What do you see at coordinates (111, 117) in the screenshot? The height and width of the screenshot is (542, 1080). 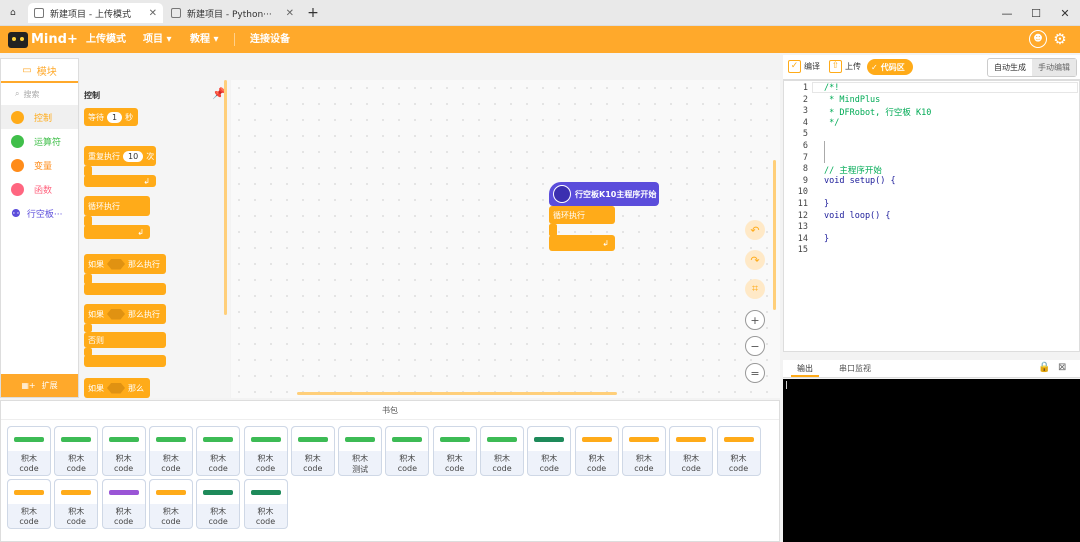 I see `wait-block: 等待 1 秒` at bounding box center [111, 117].